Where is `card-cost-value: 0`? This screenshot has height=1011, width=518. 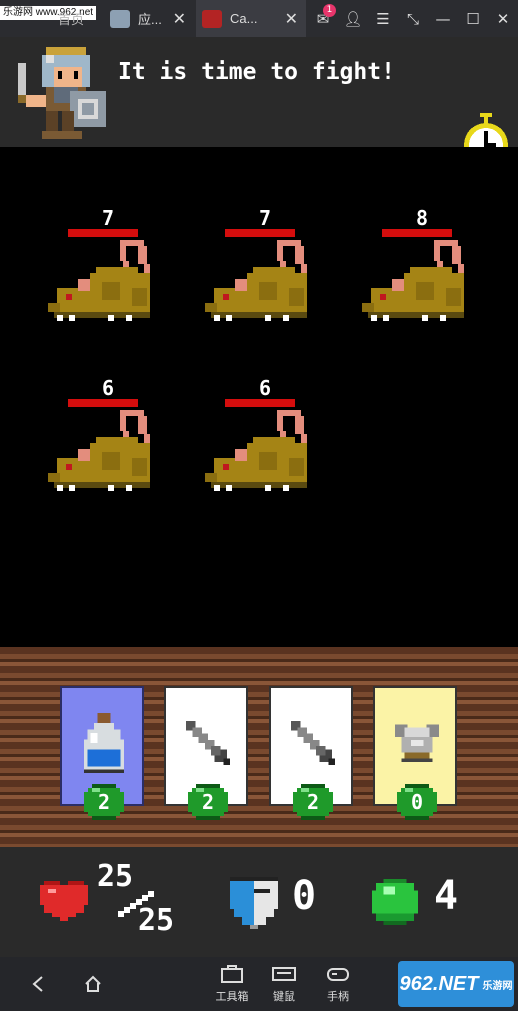 card-cost-value: 0 is located at coordinates (417, 802).